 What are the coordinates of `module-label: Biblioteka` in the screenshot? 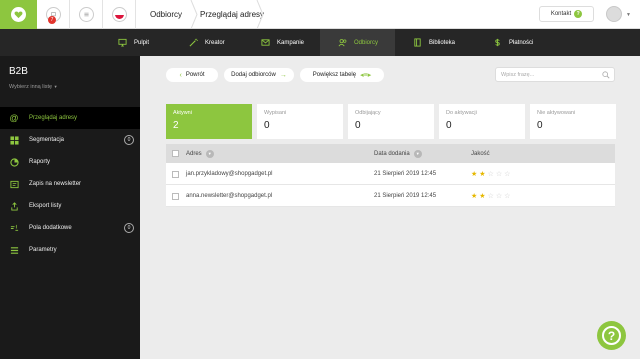 It's located at (442, 42).